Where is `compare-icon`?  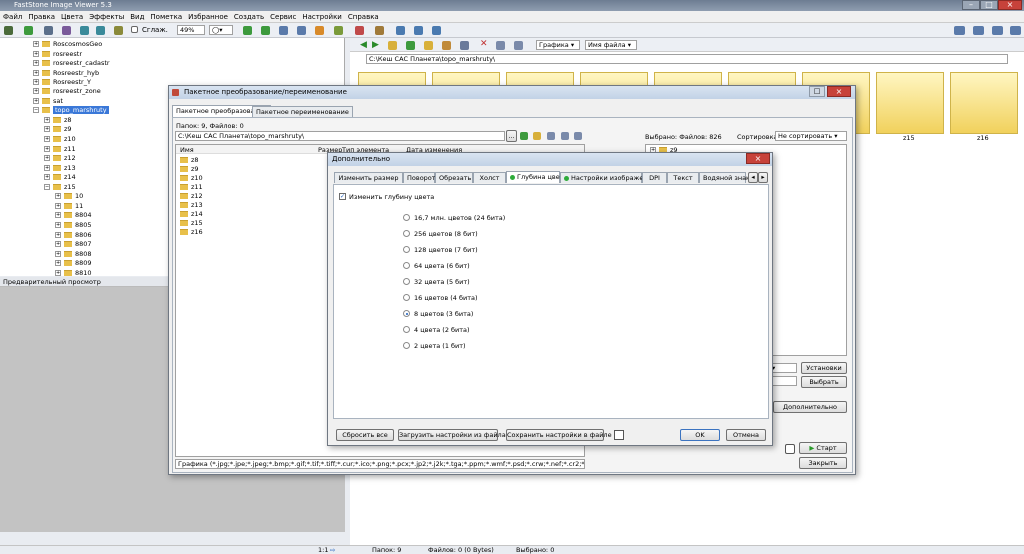 compare-icon is located at coordinates (379, 30).